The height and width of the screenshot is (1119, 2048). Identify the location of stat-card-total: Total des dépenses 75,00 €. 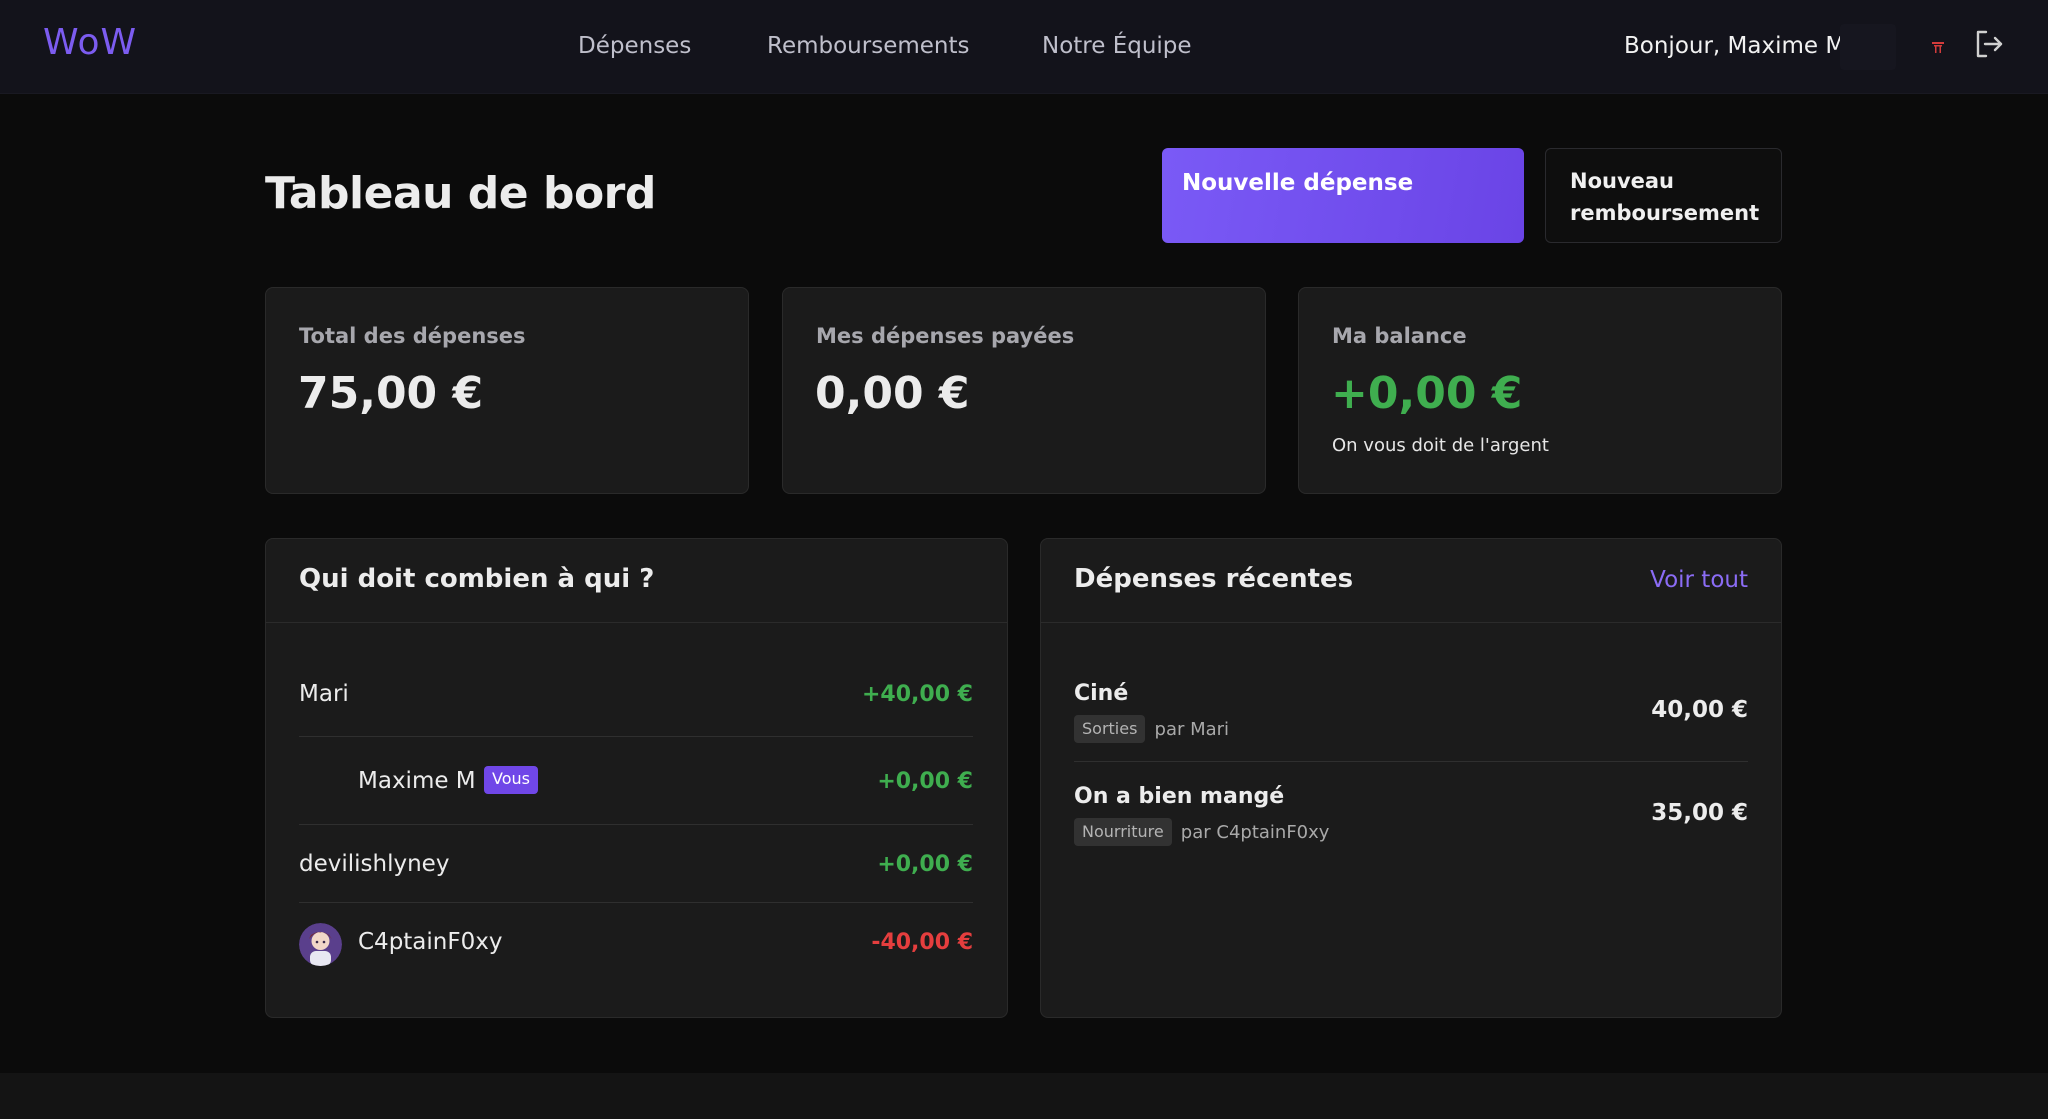
(507, 390).